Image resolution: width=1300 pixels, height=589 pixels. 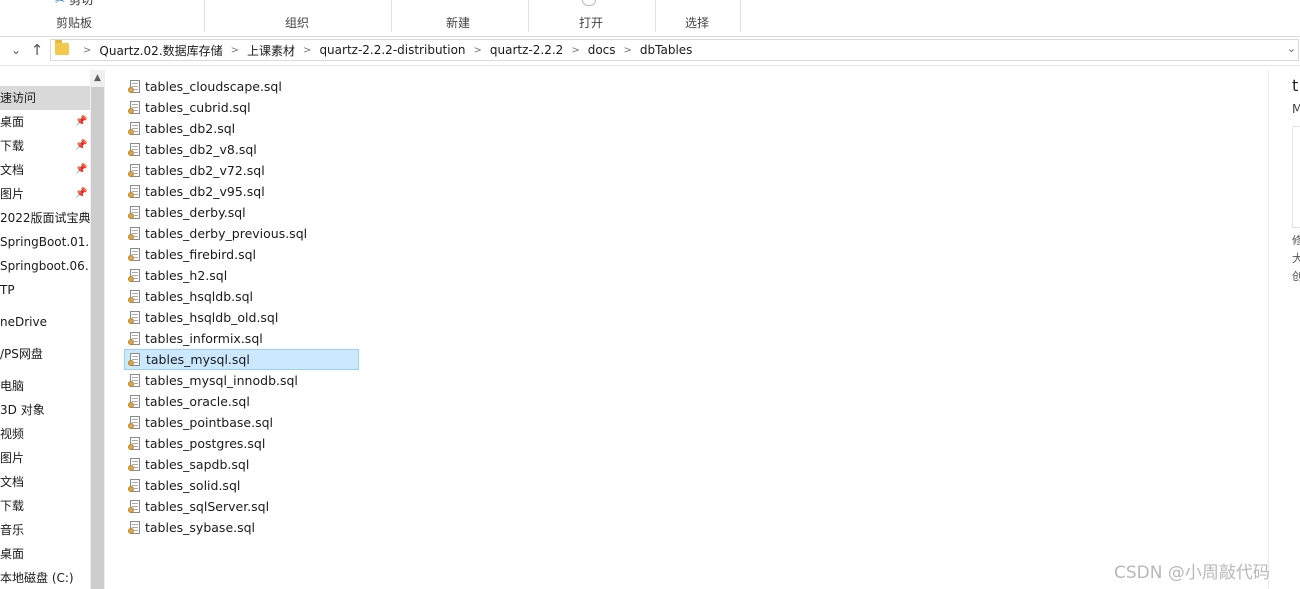 I want to click on nav-item-3d-objects: 3D 对象, so click(x=45, y=410).